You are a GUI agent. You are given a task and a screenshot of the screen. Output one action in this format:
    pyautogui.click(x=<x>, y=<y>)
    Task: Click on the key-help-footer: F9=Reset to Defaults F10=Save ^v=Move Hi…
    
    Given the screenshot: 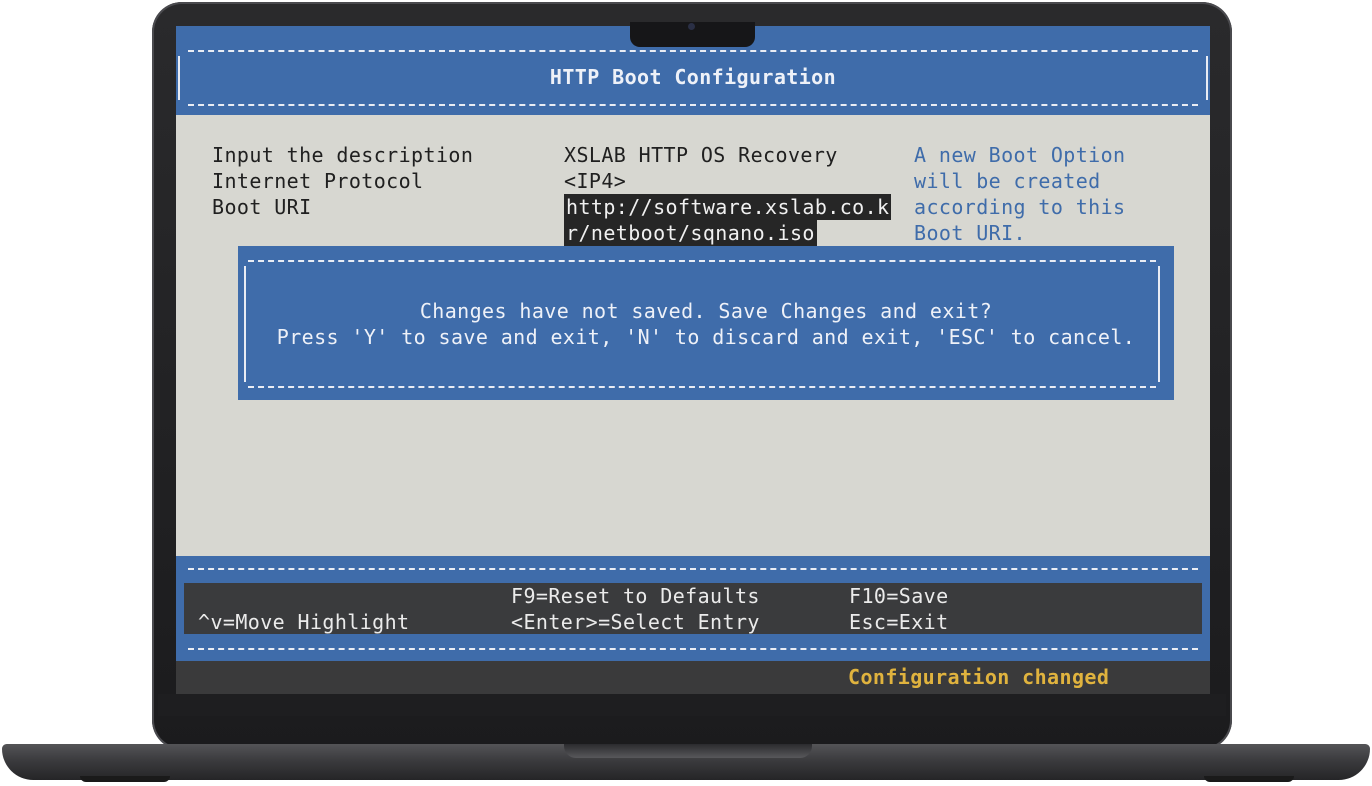 What is the action you would take?
    pyautogui.click(x=693, y=608)
    